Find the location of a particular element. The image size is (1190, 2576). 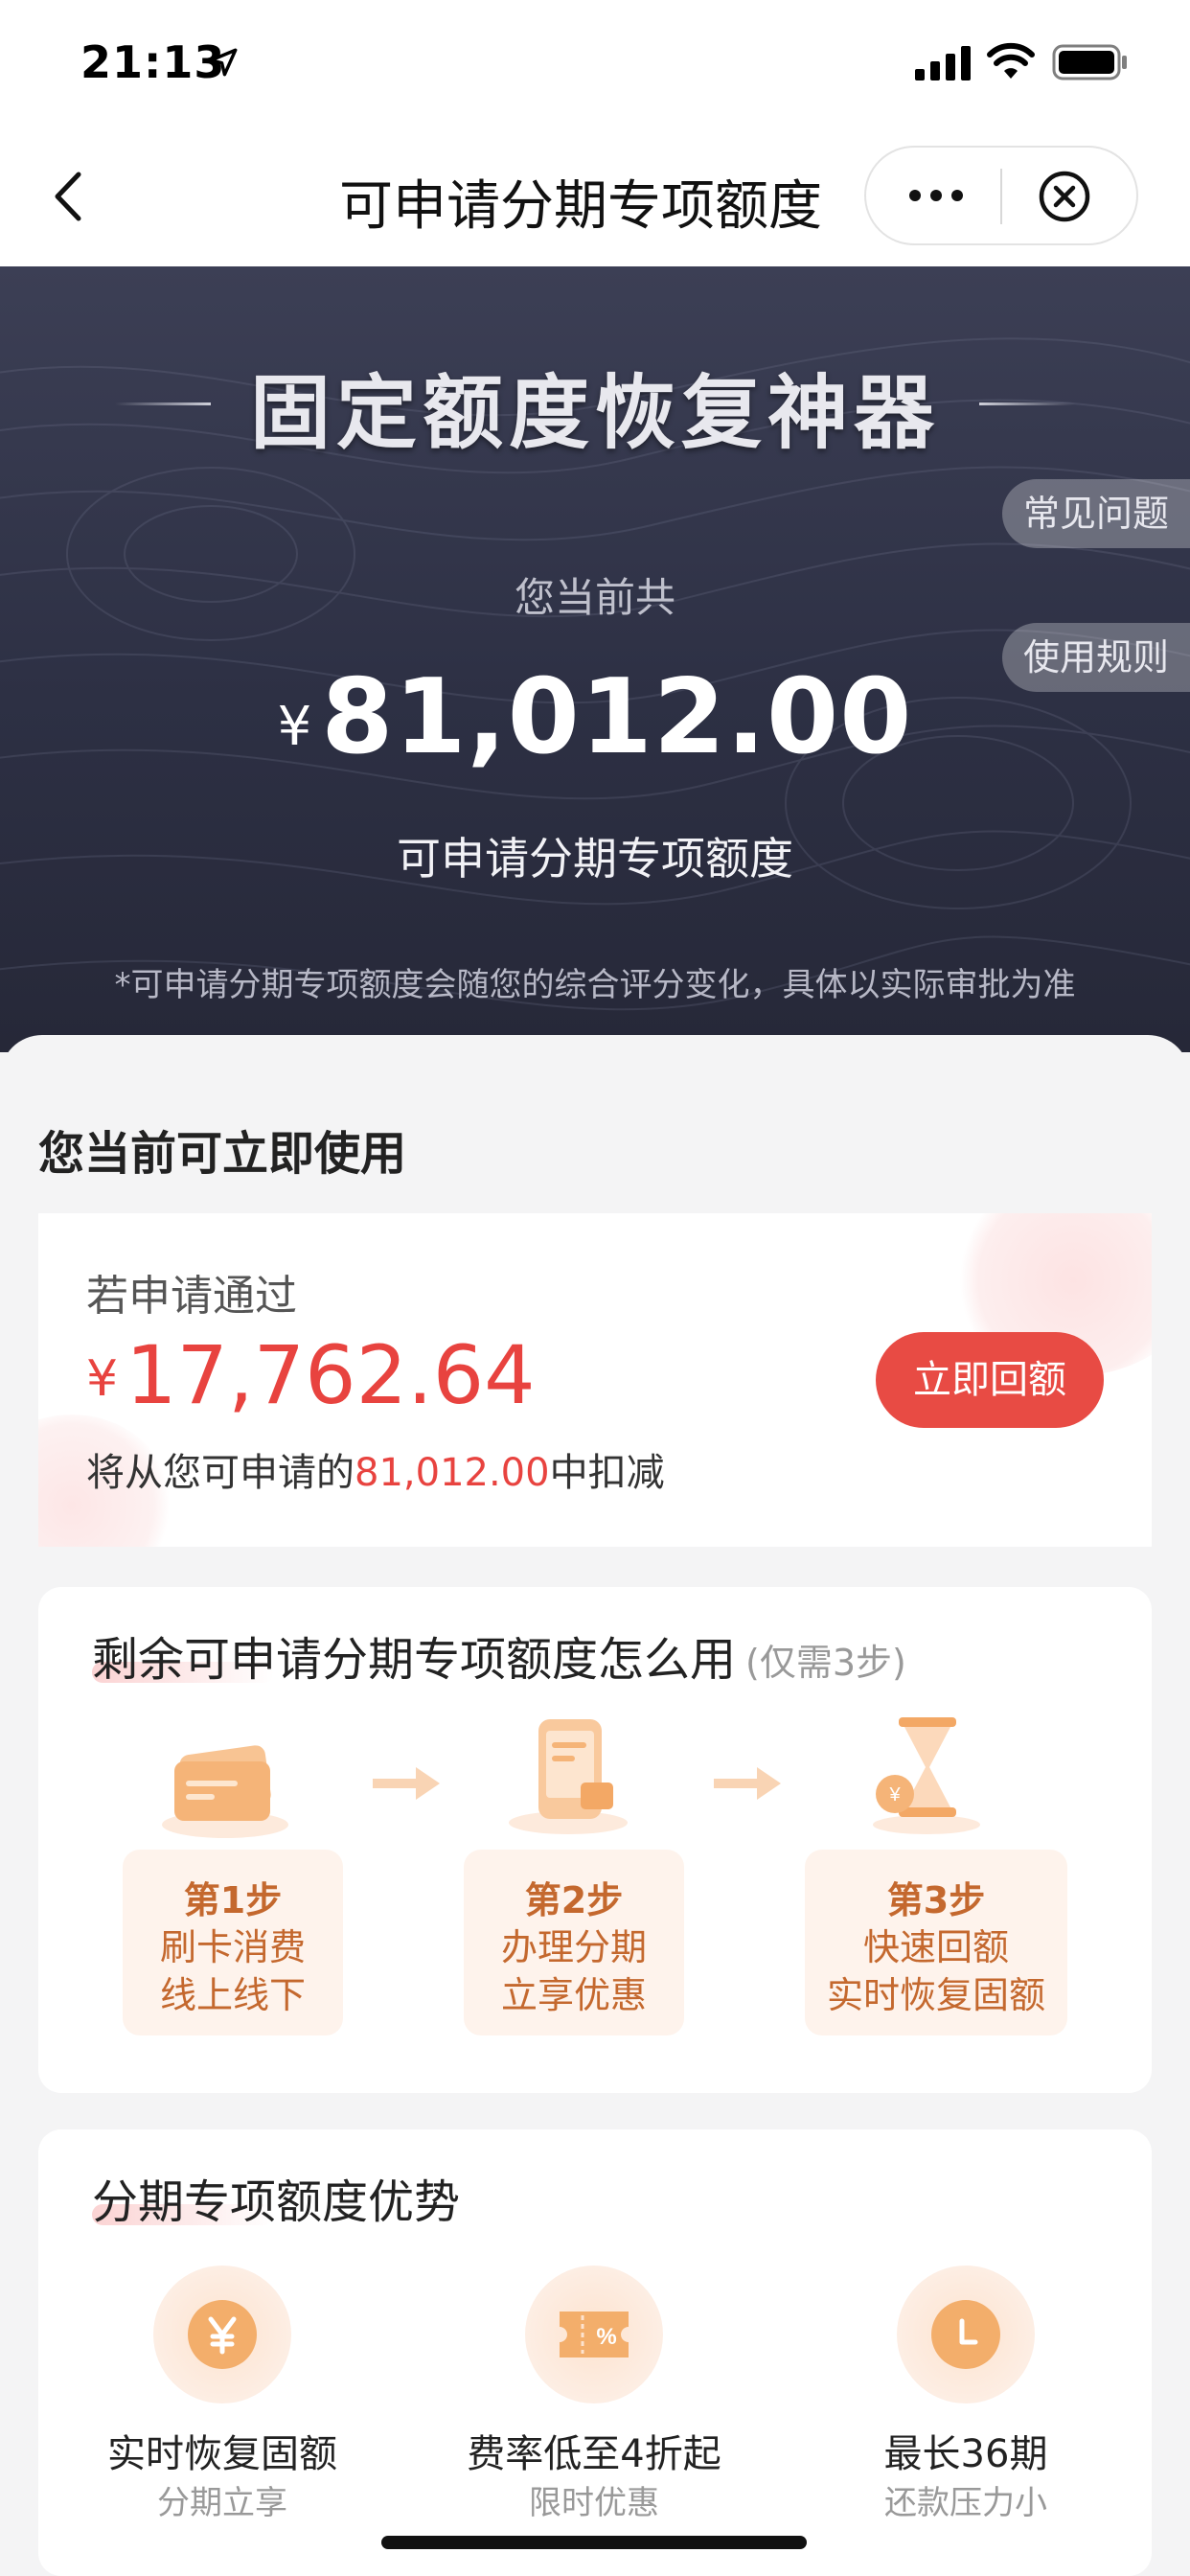

credit-card-icon is located at coordinates (225, 1791).